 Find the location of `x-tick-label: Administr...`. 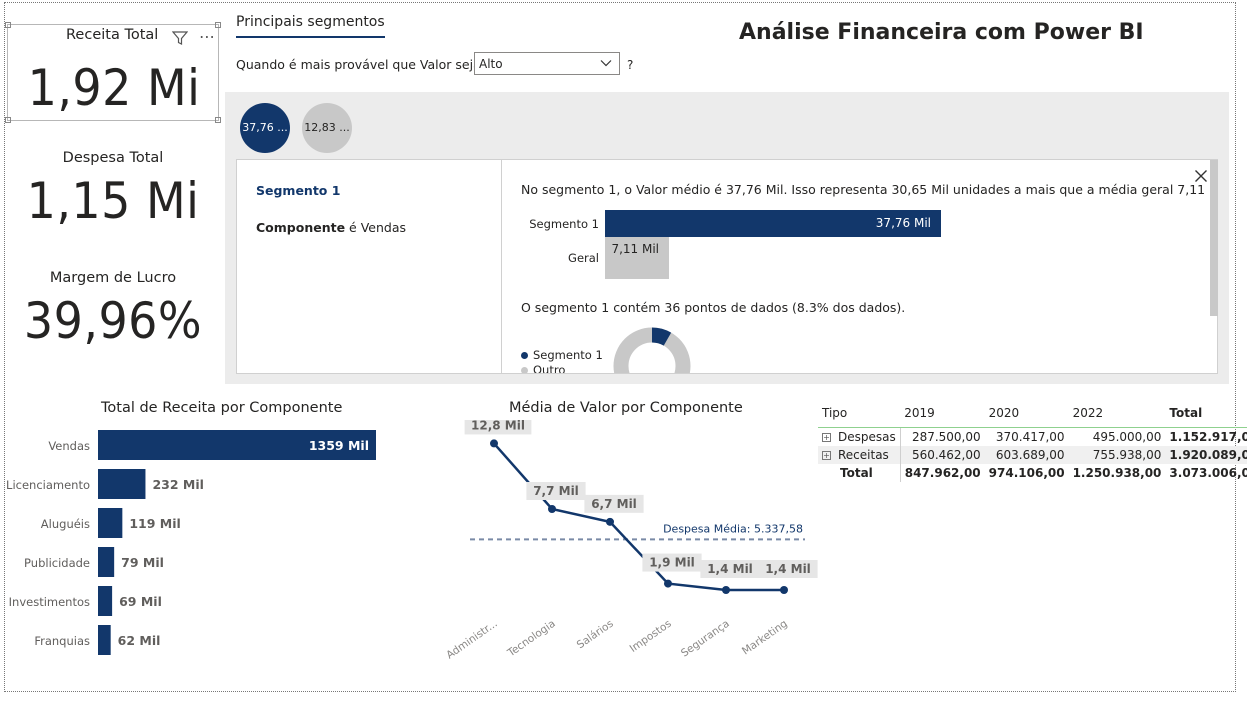

x-tick-label: Administr... is located at coordinates (471, 640).